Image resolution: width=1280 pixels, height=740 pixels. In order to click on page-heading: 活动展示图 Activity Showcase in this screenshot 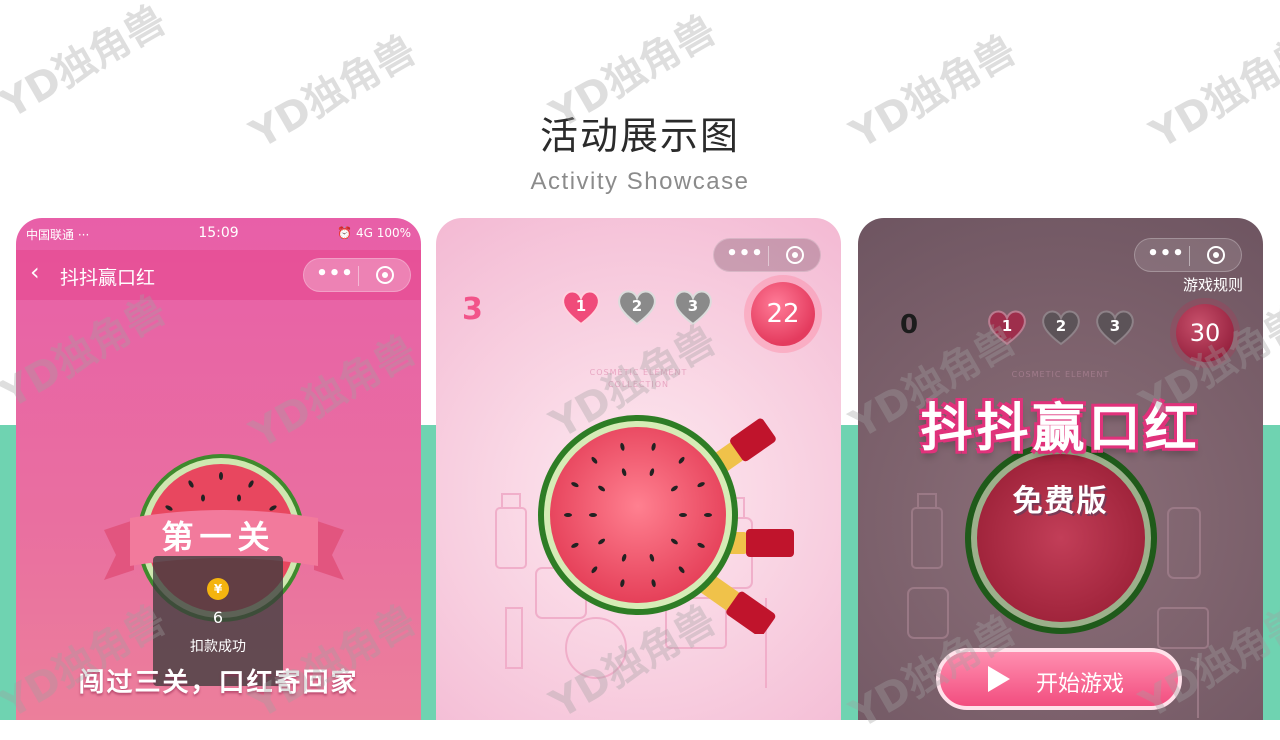, I will do `click(640, 150)`.